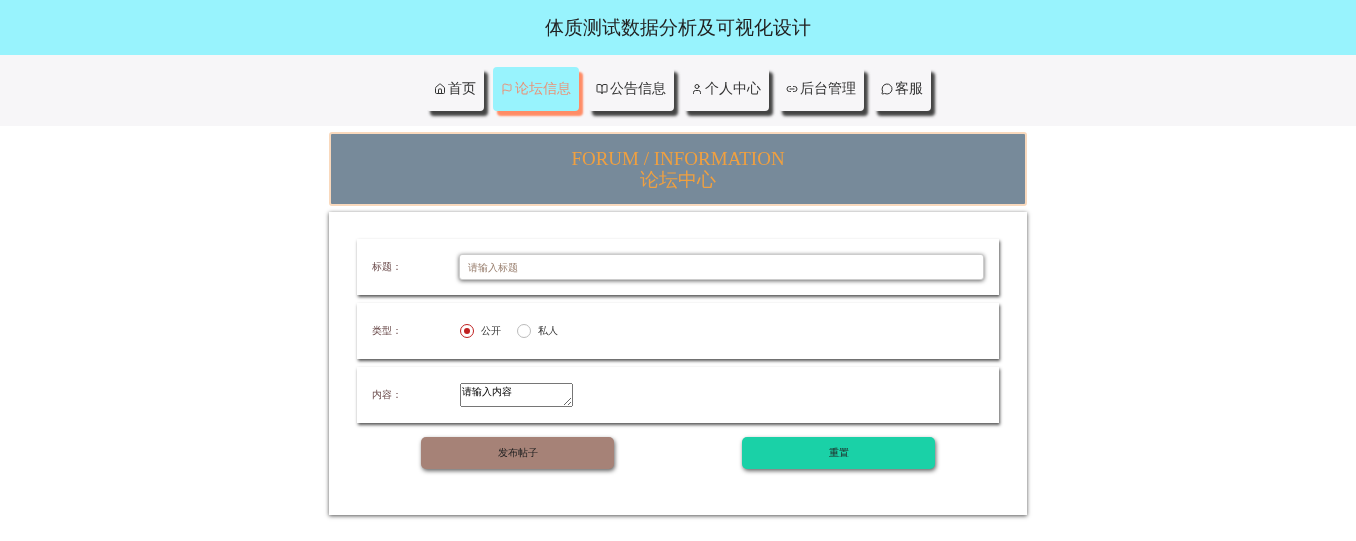 The image size is (1356, 541). I want to click on nav-tab: 客服, so click(901, 89).